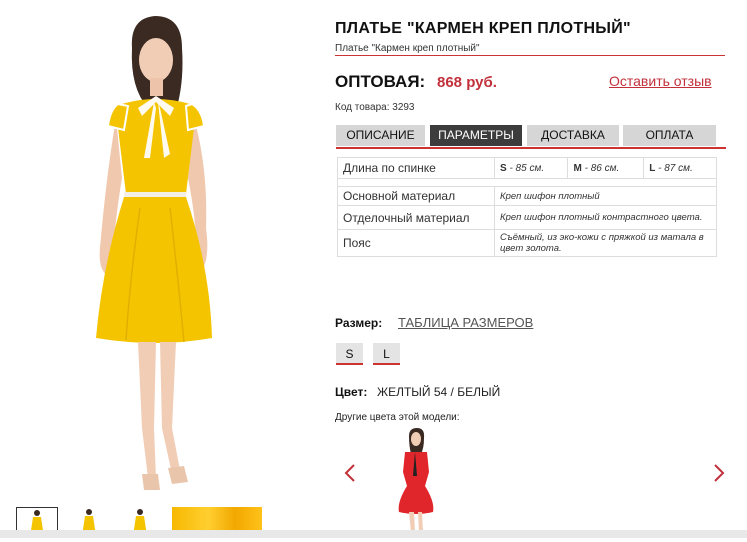 The image size is (747, 542). Describe the element at coordinates (669, 135) in the screenshot. I see `tab-payment: ОПЛАТА` at that location.